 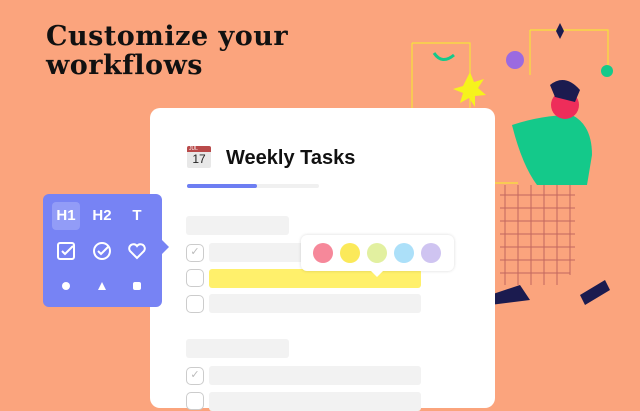 I want to click on format-toolbar: H1 H2 T, so click(x=106, y=250).